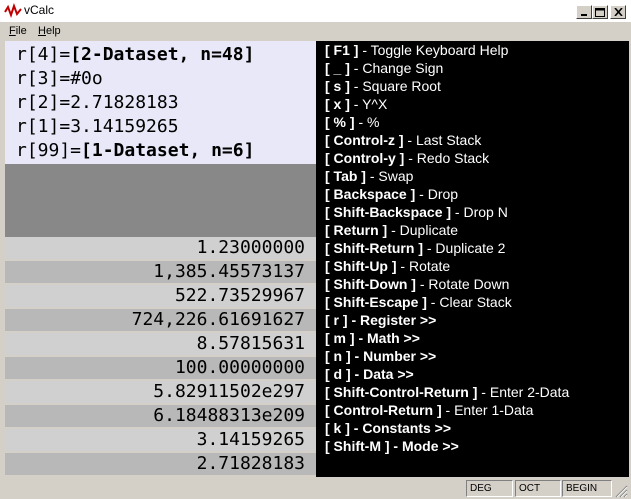 This screenshot has width=631, height=499. What do you see at coordinates (447, 392) in the screenshot?
I see `help-entry-enter-2-data: [ Shift-Control-Return ] - Enter 2-Data` at bounding box center [447, 392].